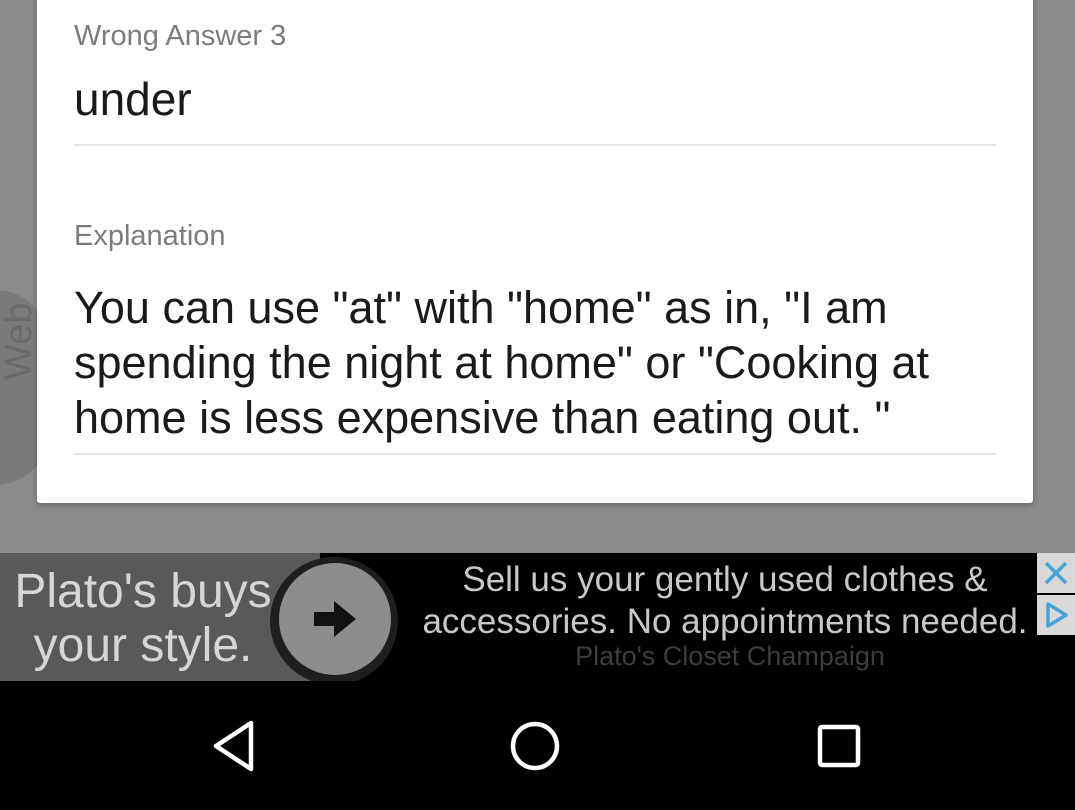 The height and width of the screenshot is (810, 1075). I want to click on recents-square-icon, so click(839, 746).